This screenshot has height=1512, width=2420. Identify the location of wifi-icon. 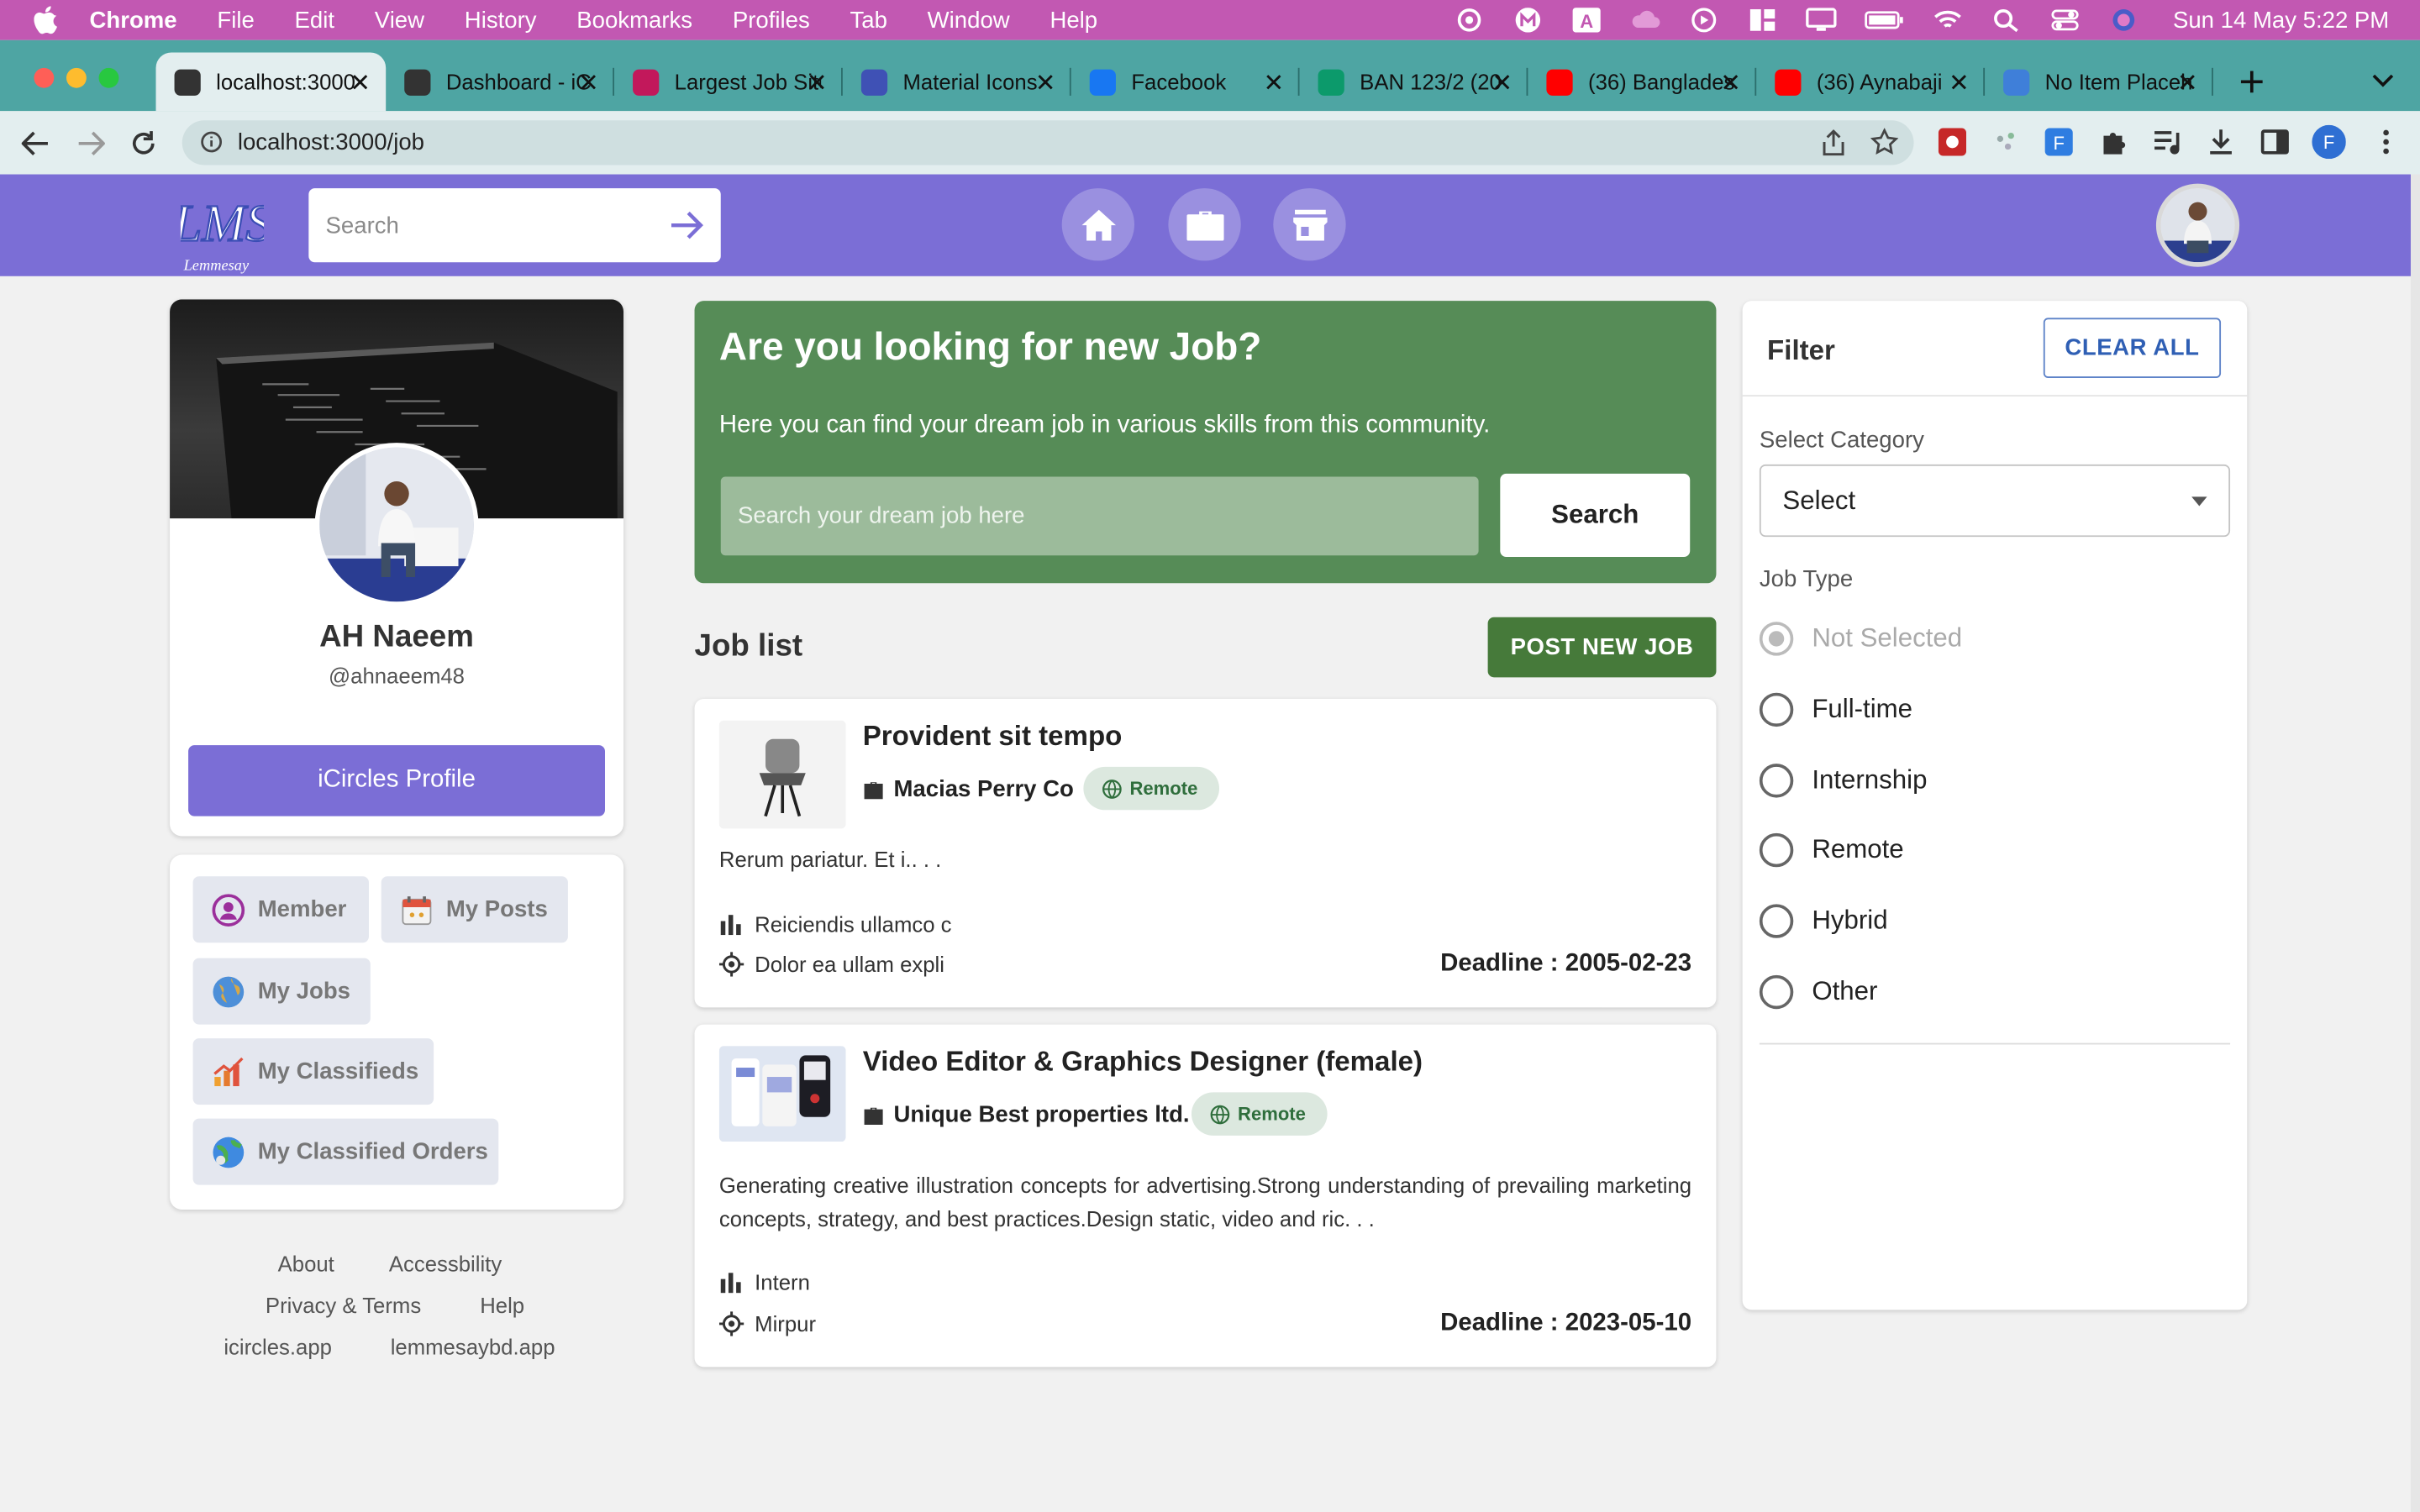
(1947, 20).